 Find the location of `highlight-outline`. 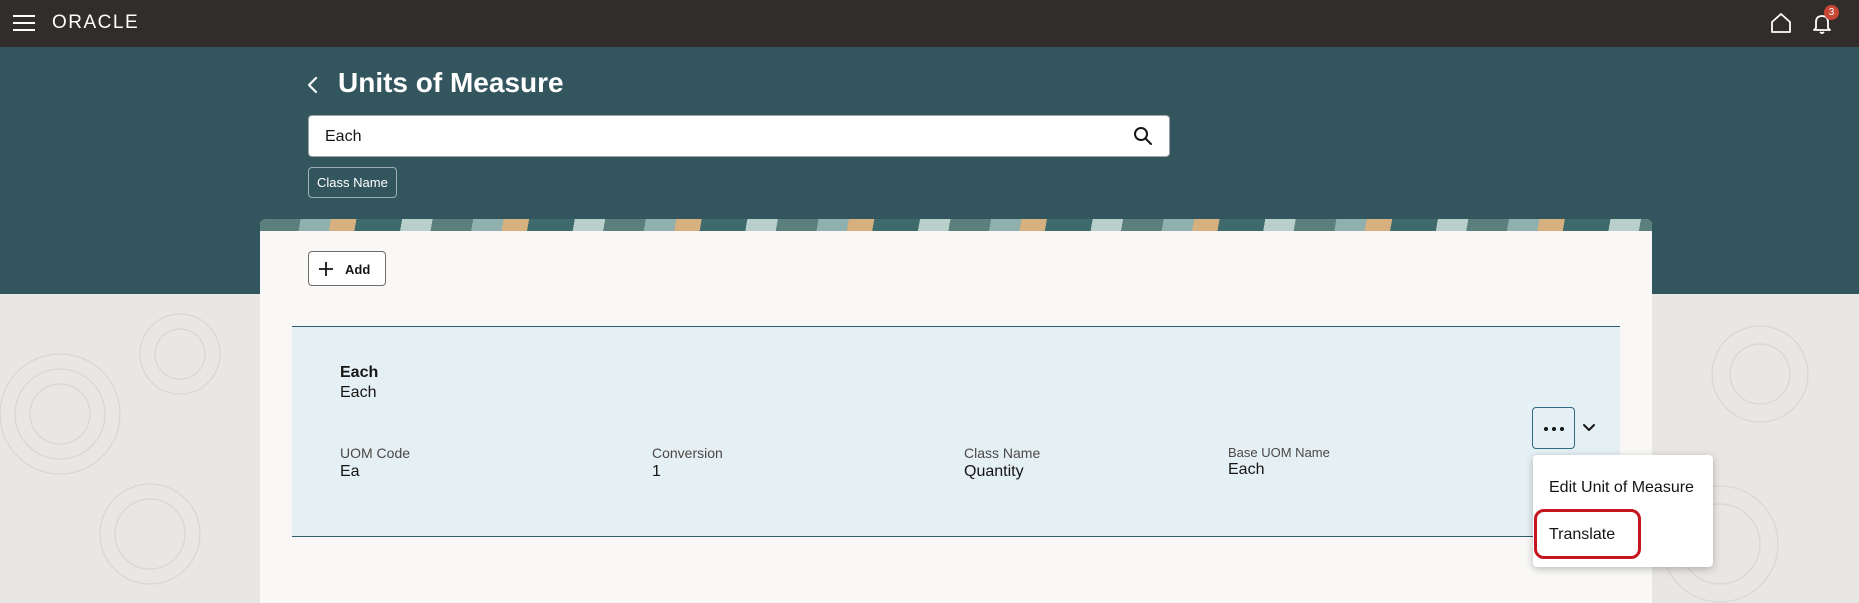

highlight-outline is located at coordinates (1587, 534).